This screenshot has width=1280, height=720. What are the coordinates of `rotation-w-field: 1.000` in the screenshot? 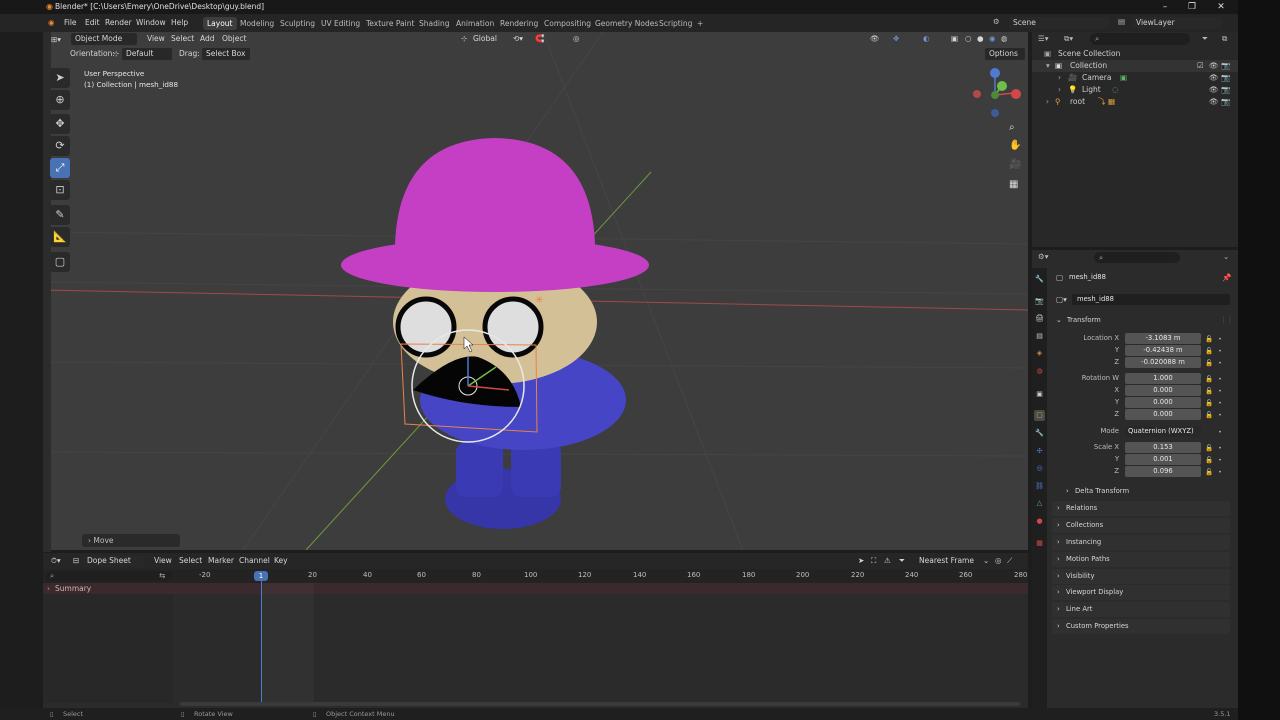 It's located at (1163, 378).